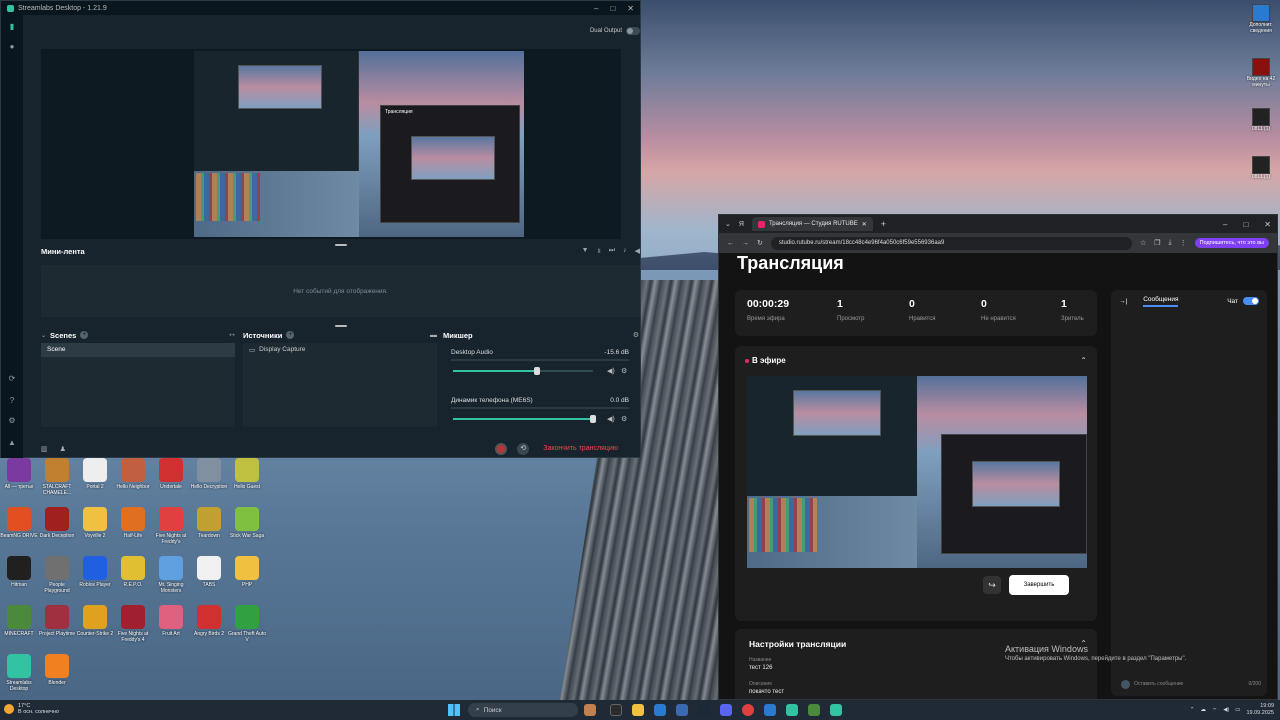  I want to click on collapse-chat-icon: →|, so click(1123, 301).